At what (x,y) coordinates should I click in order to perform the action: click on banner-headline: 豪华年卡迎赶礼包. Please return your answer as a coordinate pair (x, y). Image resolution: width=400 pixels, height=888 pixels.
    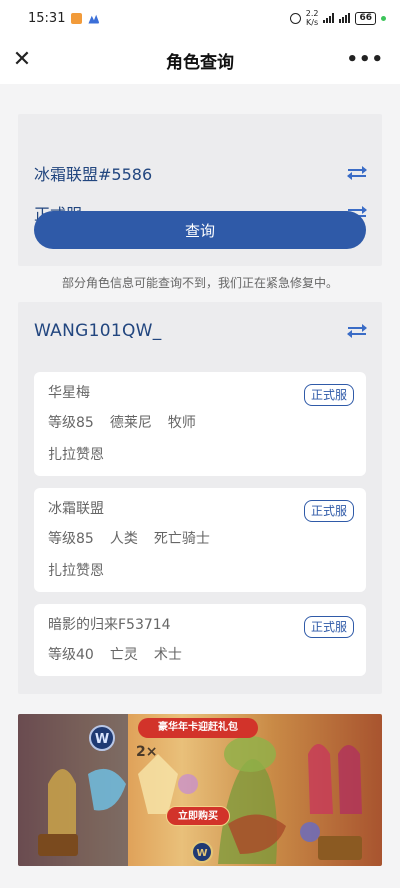
    Looking at the image, I should click on (198, 728).